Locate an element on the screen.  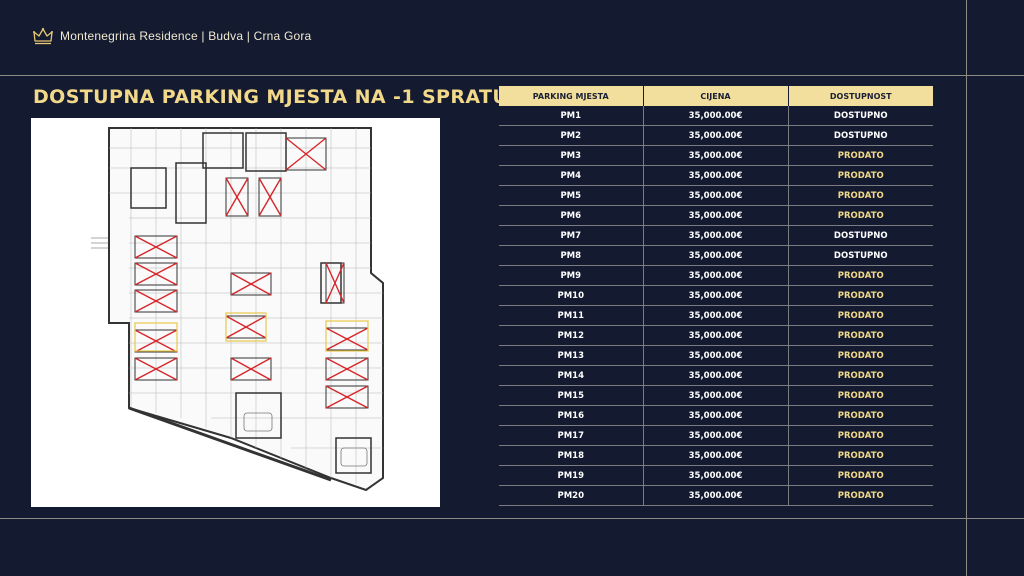
table-row: PM8 35,000.00€ DOSTUPNO is located at coordinates (716, 255).